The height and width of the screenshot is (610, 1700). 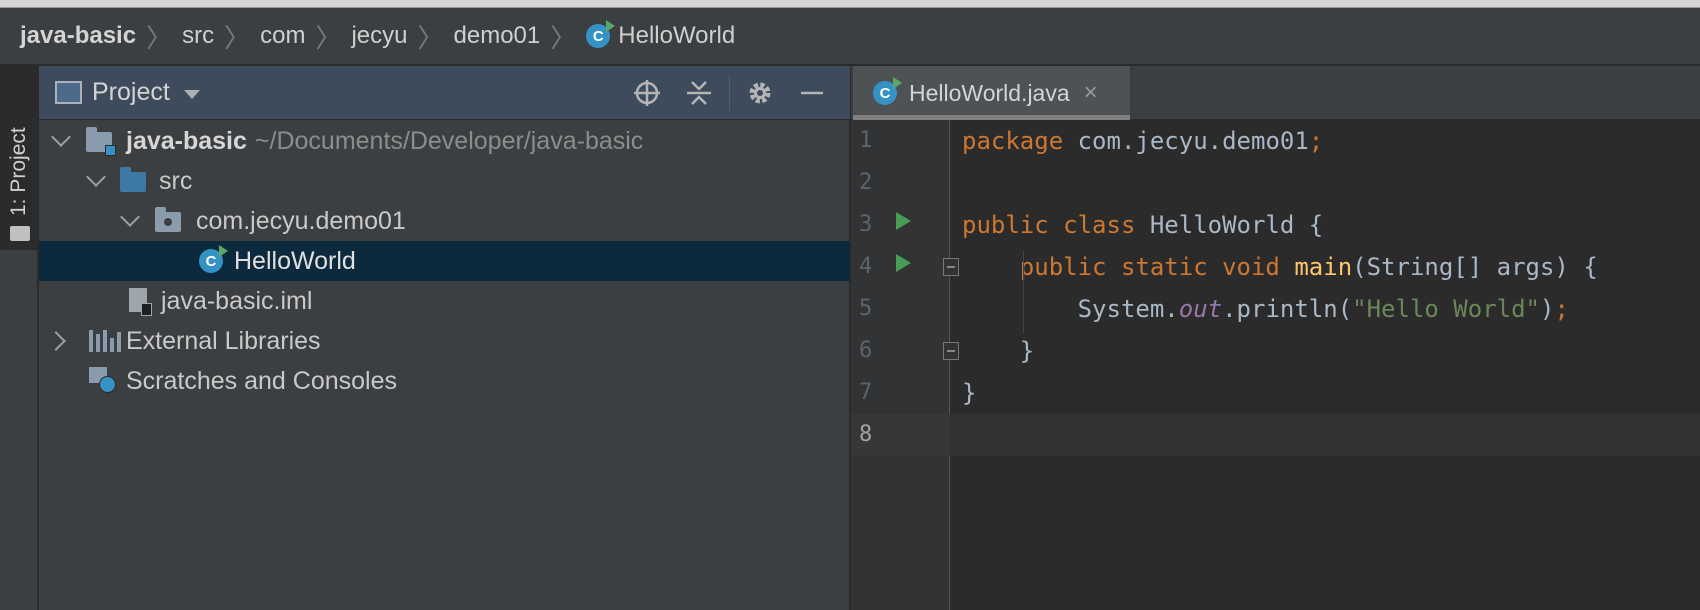 What do you see at coordinates (1149, 267) in the screenshot?
I see `keyword-token: public static void` at bounding box center [1149, 267].